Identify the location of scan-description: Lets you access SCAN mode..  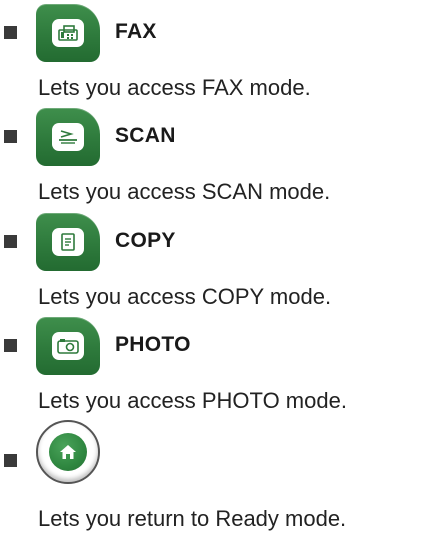
(184, 191).